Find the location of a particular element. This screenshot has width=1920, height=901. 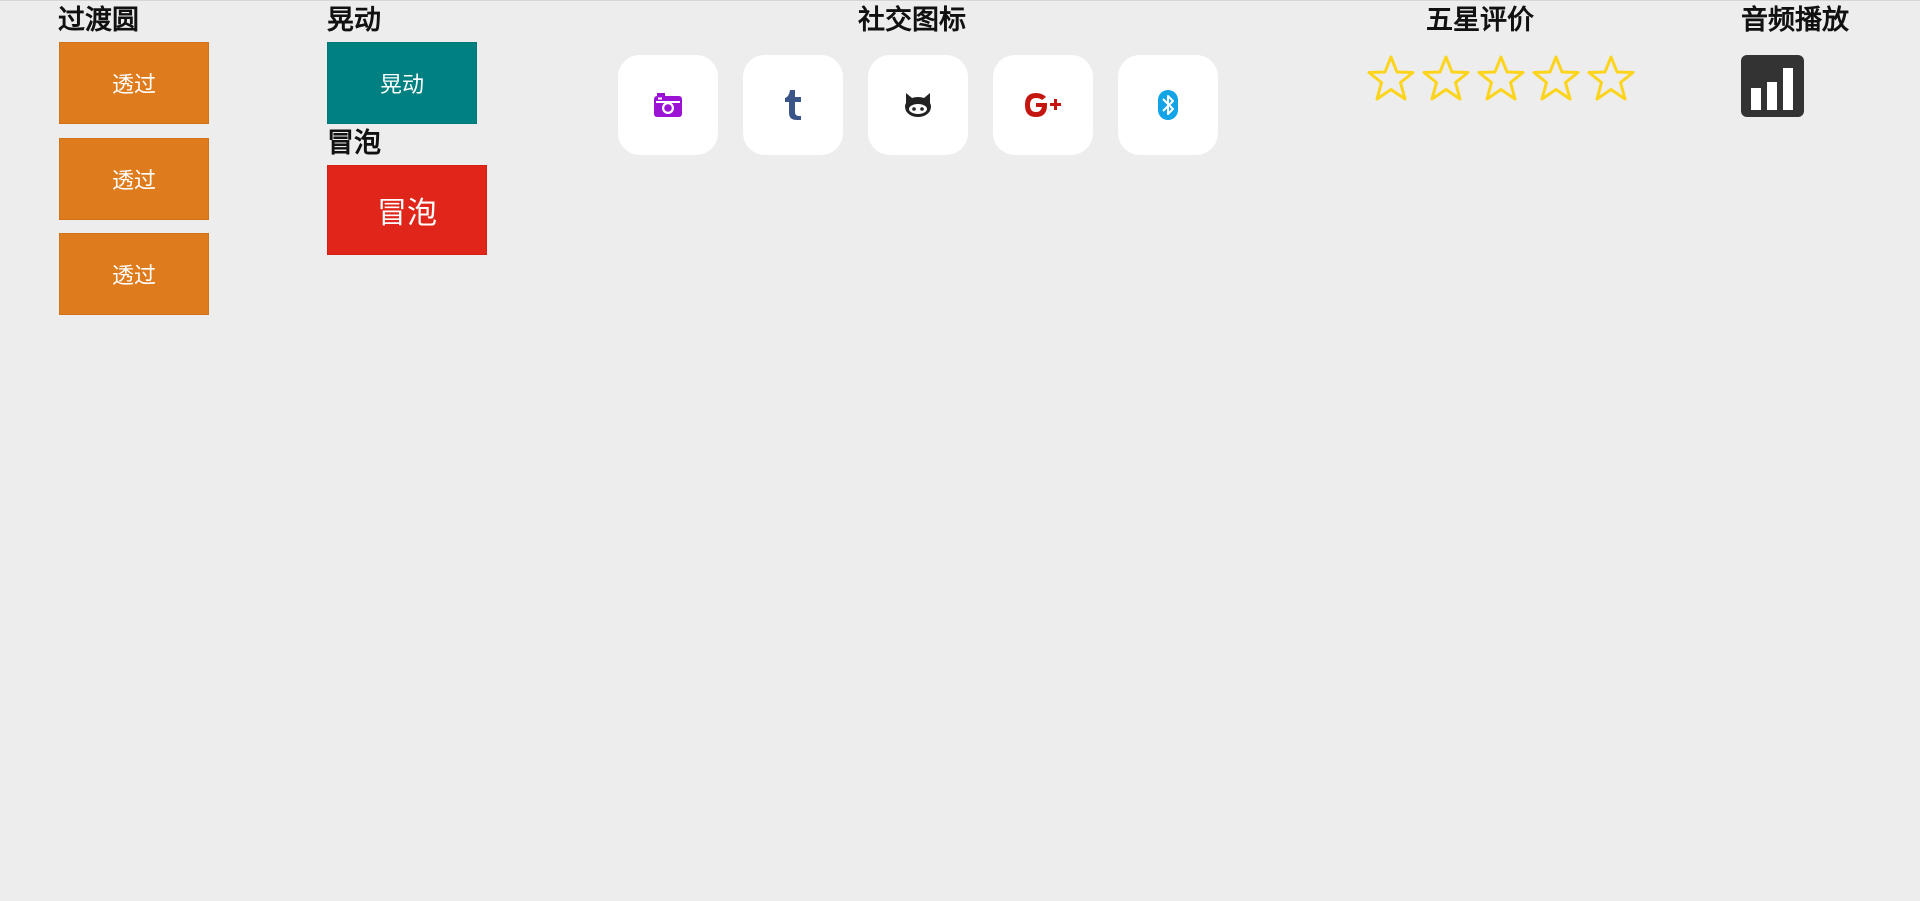

social-icons-title: 社交图标 is located at coordinates (912, 20).